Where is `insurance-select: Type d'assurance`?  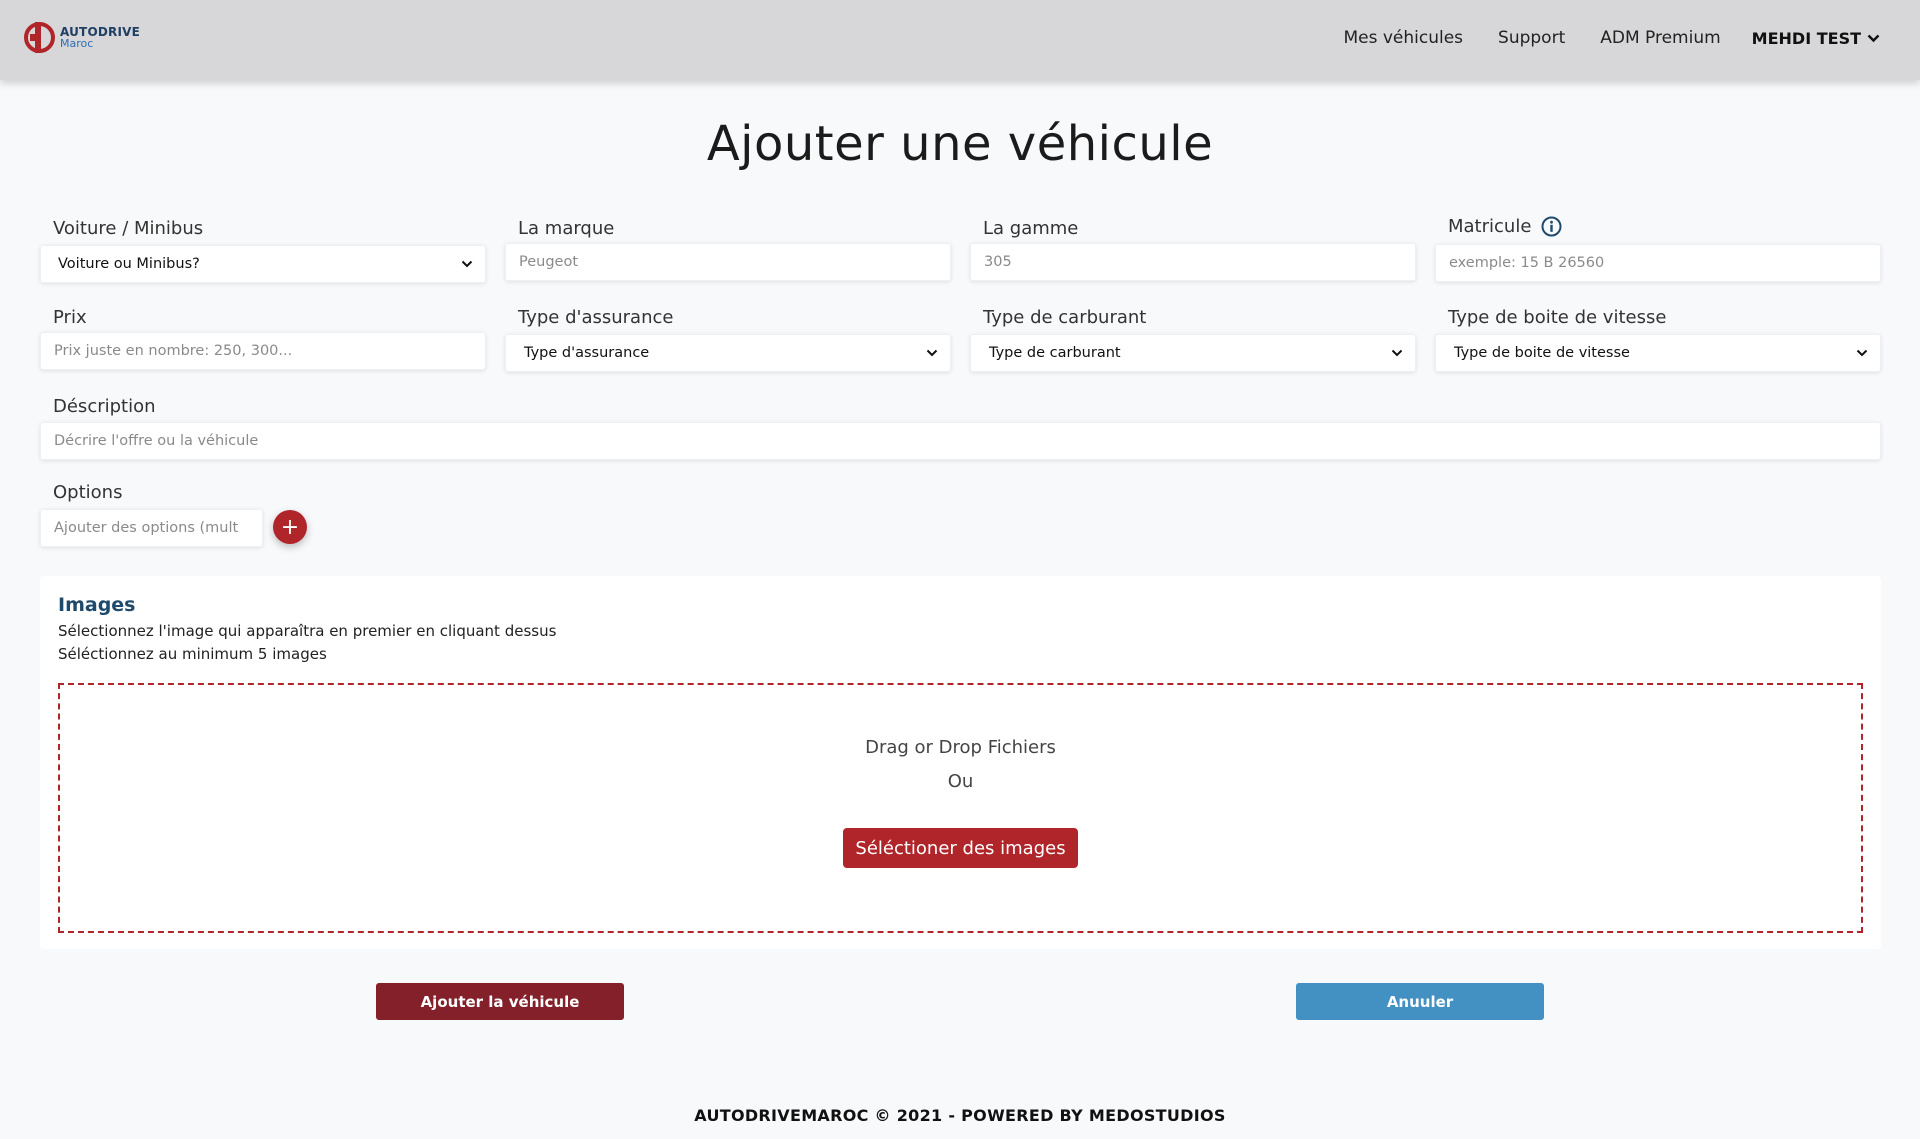
insurance-select: Type d'assurance is located at coordinates (728, 353).